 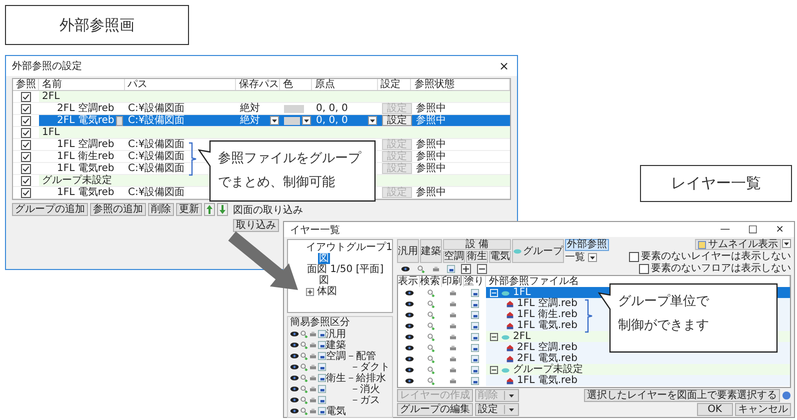 What do you see at coordinates (431, 281) in the screenshot?
I see `column-header: 検索` at bounding box center [431, 281].